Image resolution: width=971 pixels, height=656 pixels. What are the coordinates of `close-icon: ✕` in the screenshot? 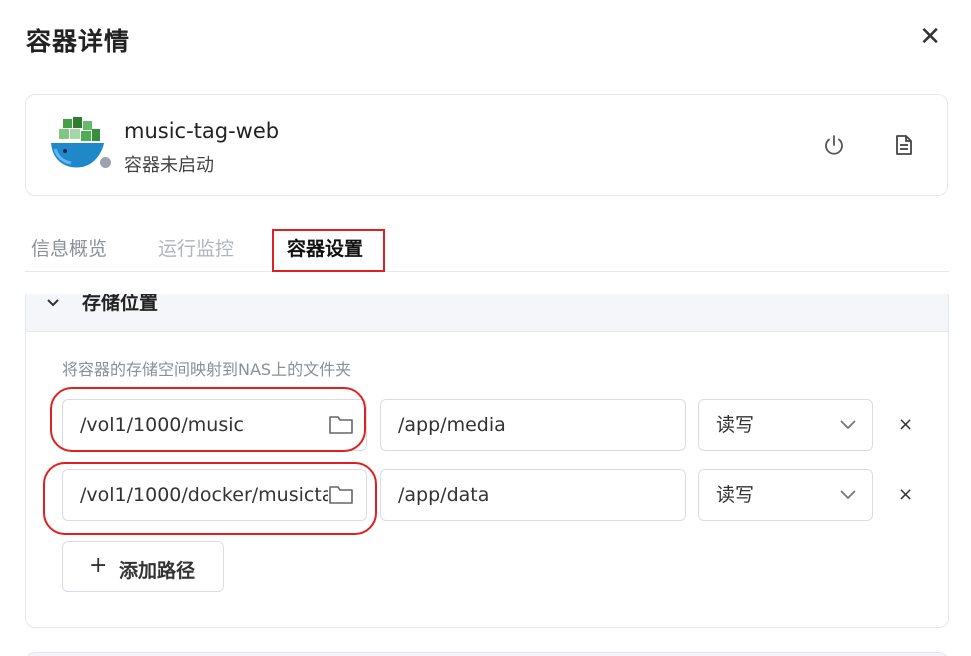 It's located at (930, 37).